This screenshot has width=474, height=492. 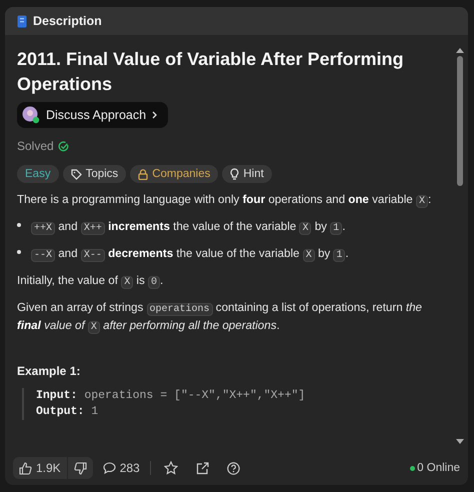 I want to click on thumbs-up-icon, so click(x=25, y=468).